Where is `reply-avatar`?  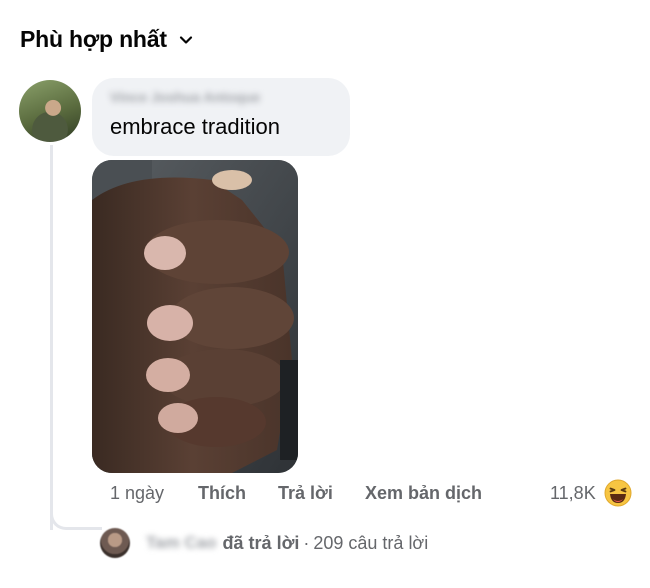 reply-avatar is located at coordinates (115, 543).